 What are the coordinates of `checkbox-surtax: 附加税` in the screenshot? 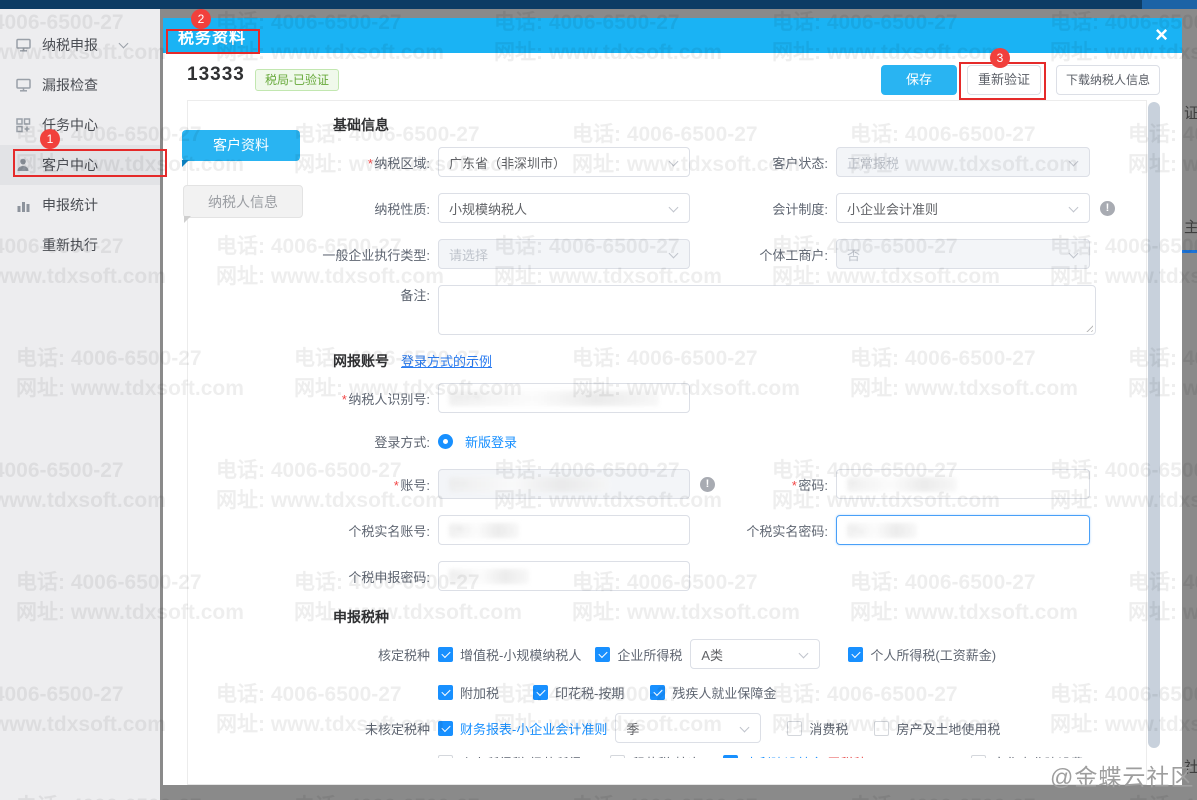 It's located at (468, 692).